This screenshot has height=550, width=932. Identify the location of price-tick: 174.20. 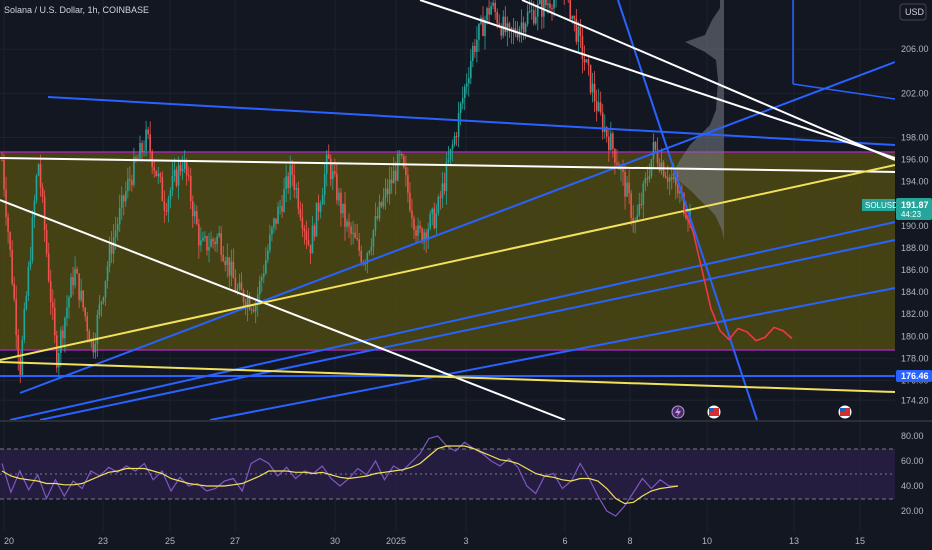
(915, 400).